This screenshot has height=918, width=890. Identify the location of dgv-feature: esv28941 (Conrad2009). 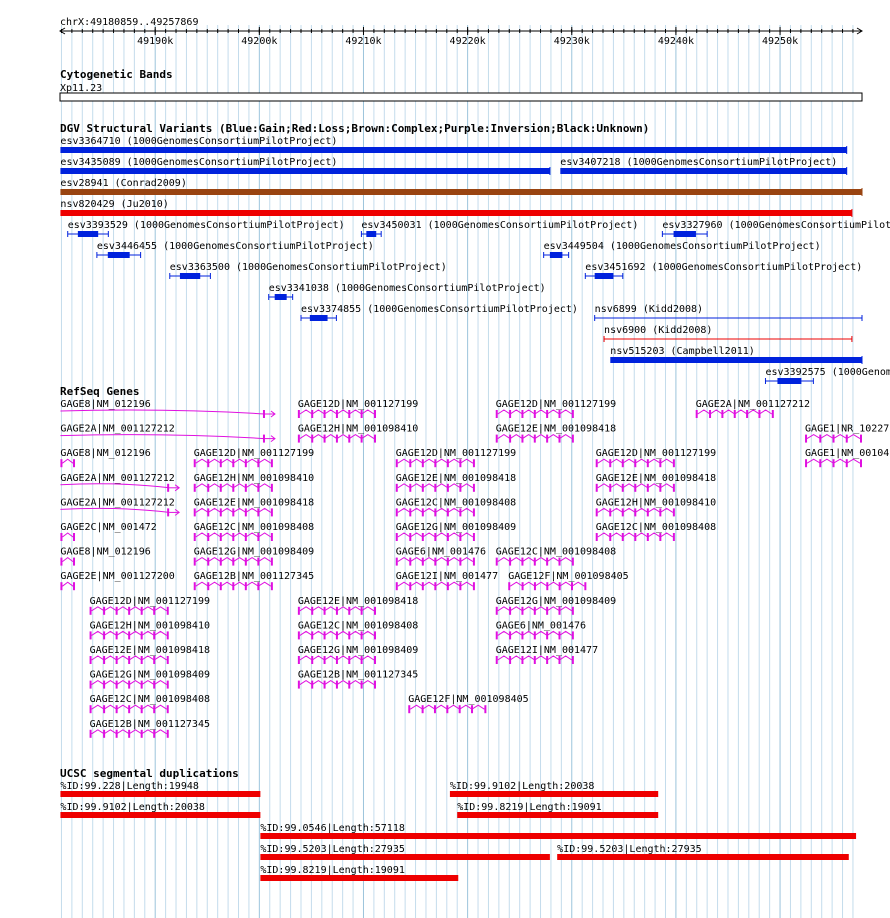
(461, 187).